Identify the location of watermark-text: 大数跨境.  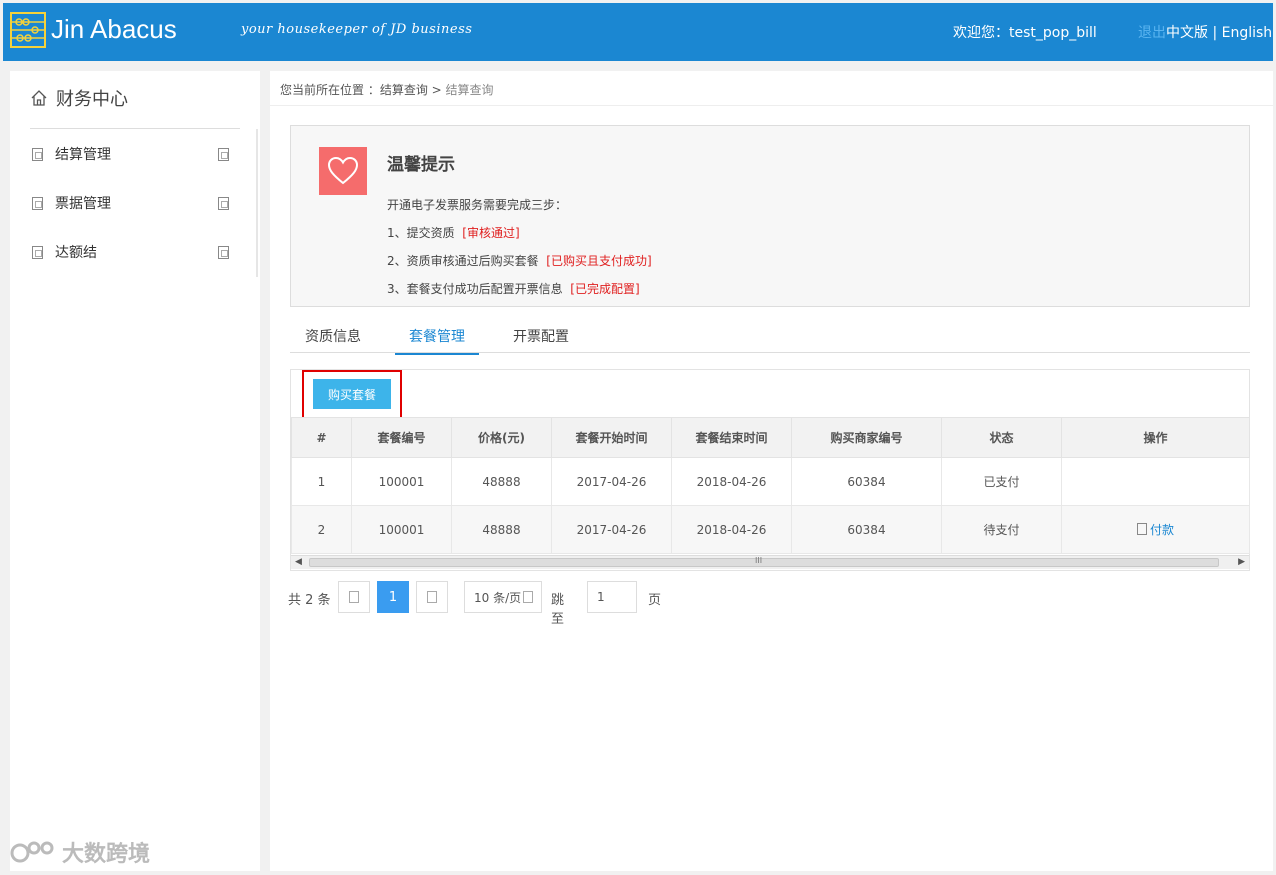
(106, 854).